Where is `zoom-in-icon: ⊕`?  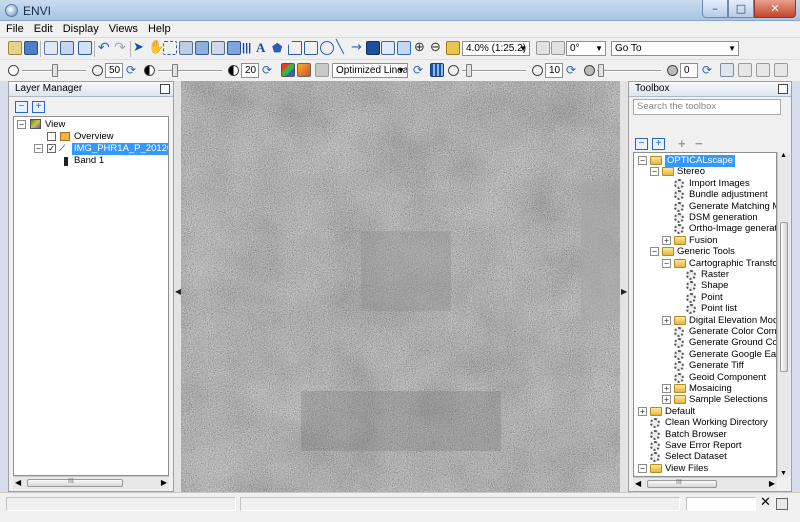 zoom-in-icon: ⊕ is located at coordinates (421, 48).